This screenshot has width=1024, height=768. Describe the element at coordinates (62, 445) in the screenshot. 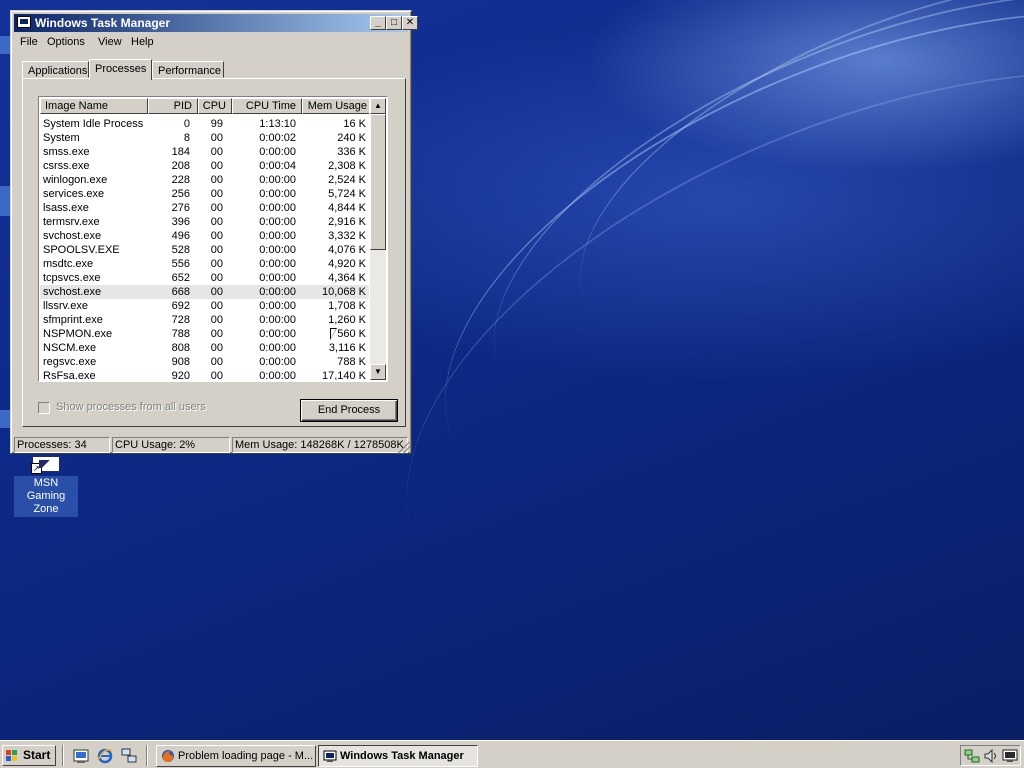

I see `status-processes: Processes: 34` at that location.